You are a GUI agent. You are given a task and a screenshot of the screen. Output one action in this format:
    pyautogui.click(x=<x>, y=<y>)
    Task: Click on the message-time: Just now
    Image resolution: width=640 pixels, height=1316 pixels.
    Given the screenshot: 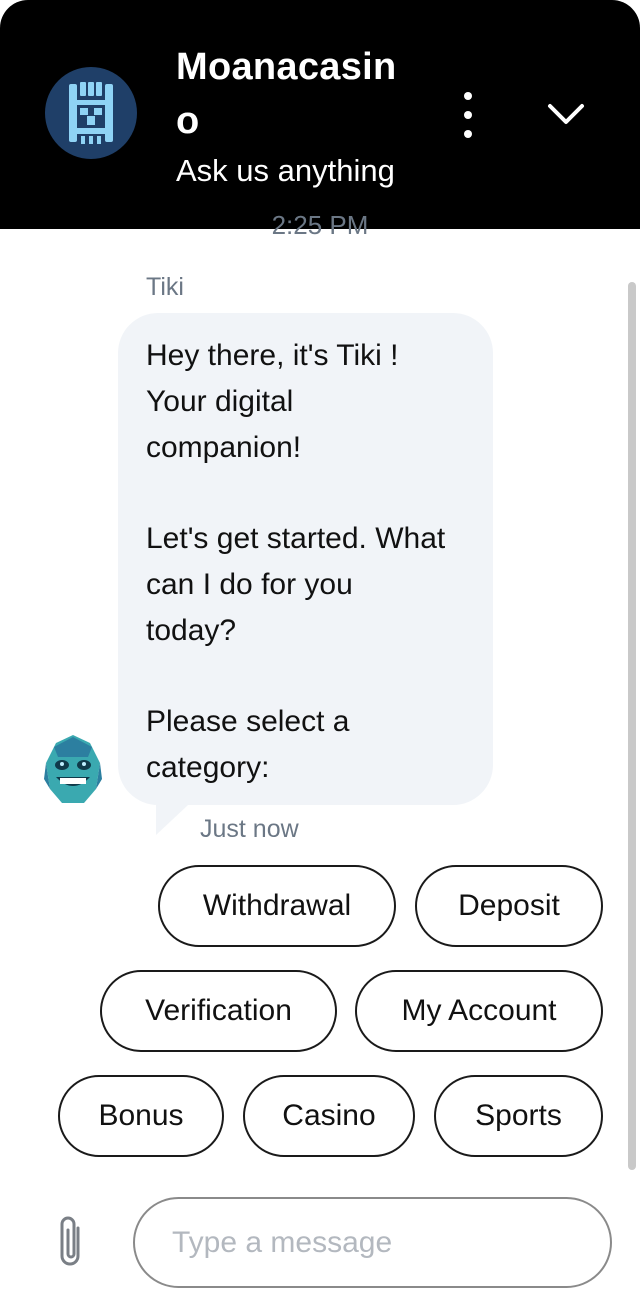 What is the action you would take?
    pyautogui.click(x=249, y=829)
    